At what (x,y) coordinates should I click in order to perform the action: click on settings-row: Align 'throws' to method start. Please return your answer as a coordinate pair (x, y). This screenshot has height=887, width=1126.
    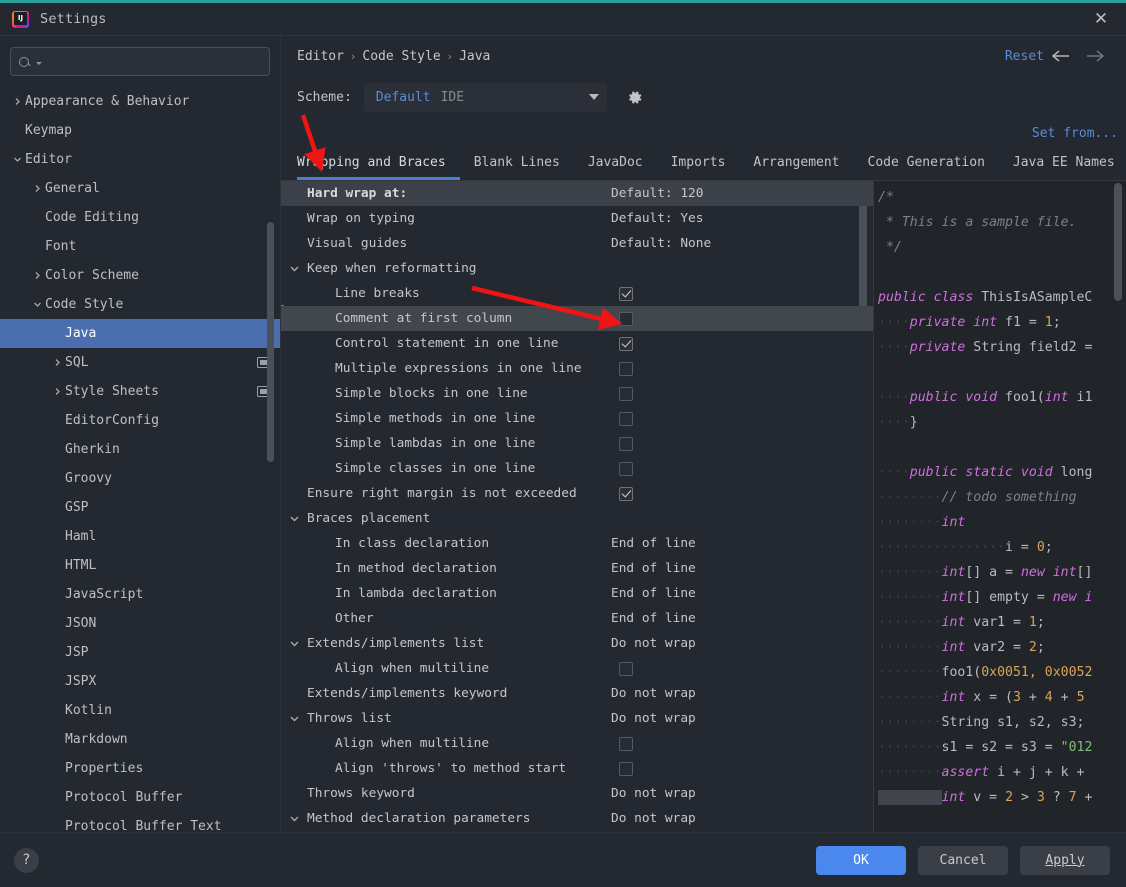
    Looking at the image, I should click on (577, 768).